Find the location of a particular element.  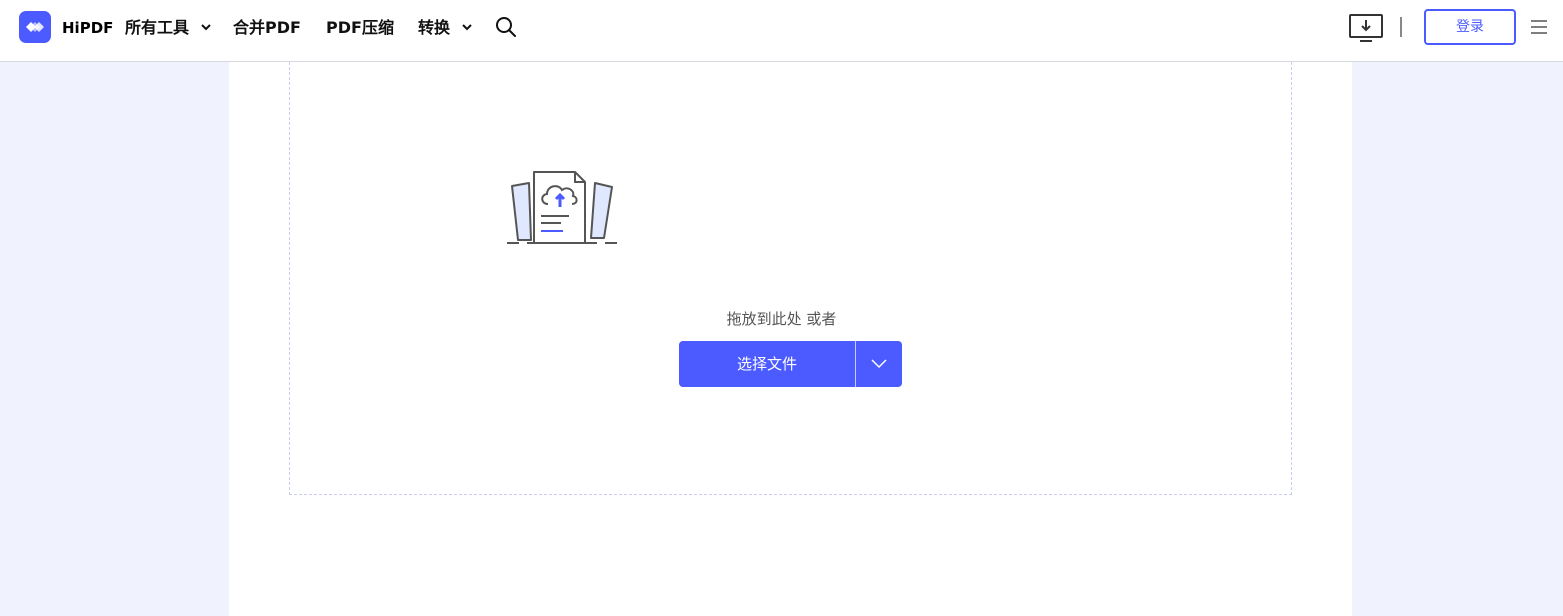

nav-all-tools: 所有工具 is located at coordinates (168, 28).